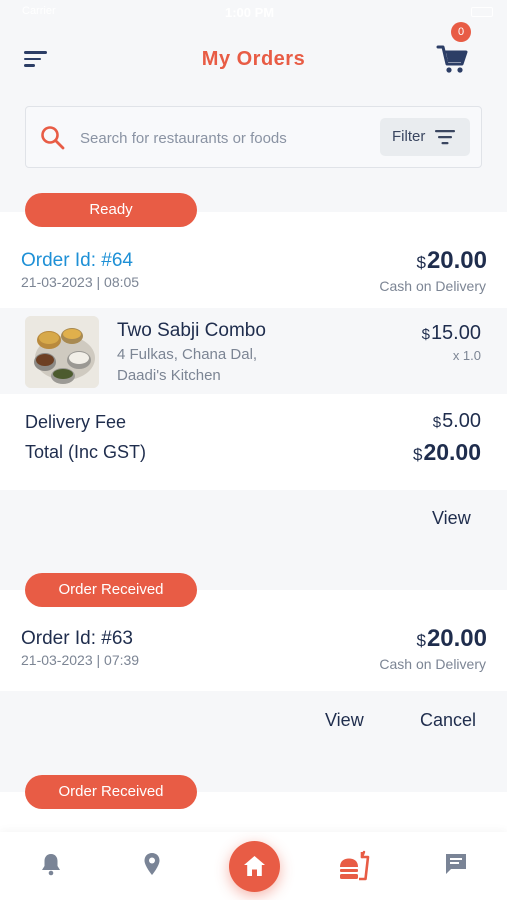  I want to click on order-id-link: Order Id: #64, so click(77, 261).